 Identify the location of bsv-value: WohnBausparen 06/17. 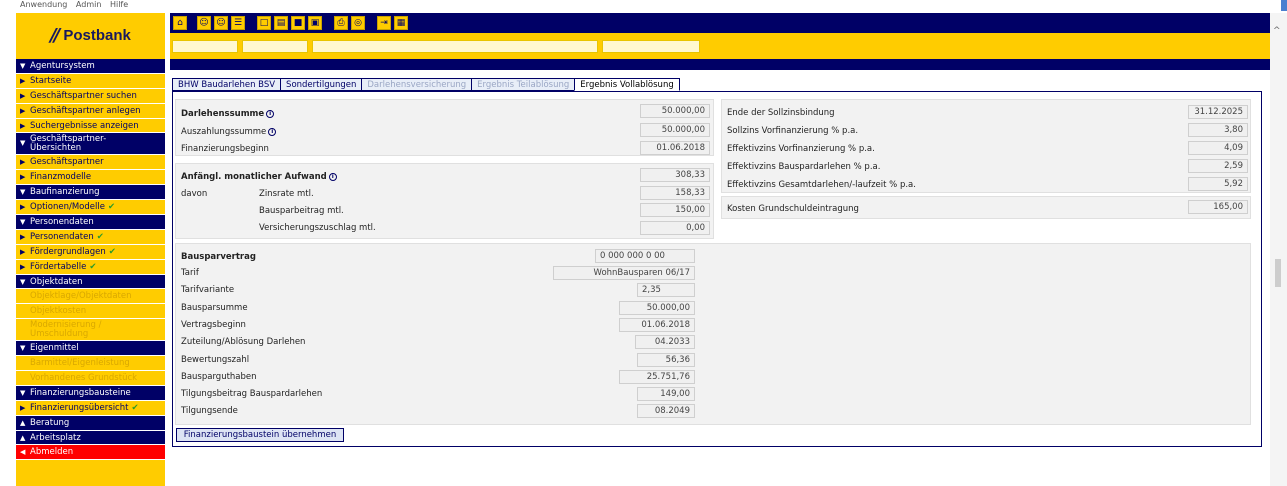
(624, 273).